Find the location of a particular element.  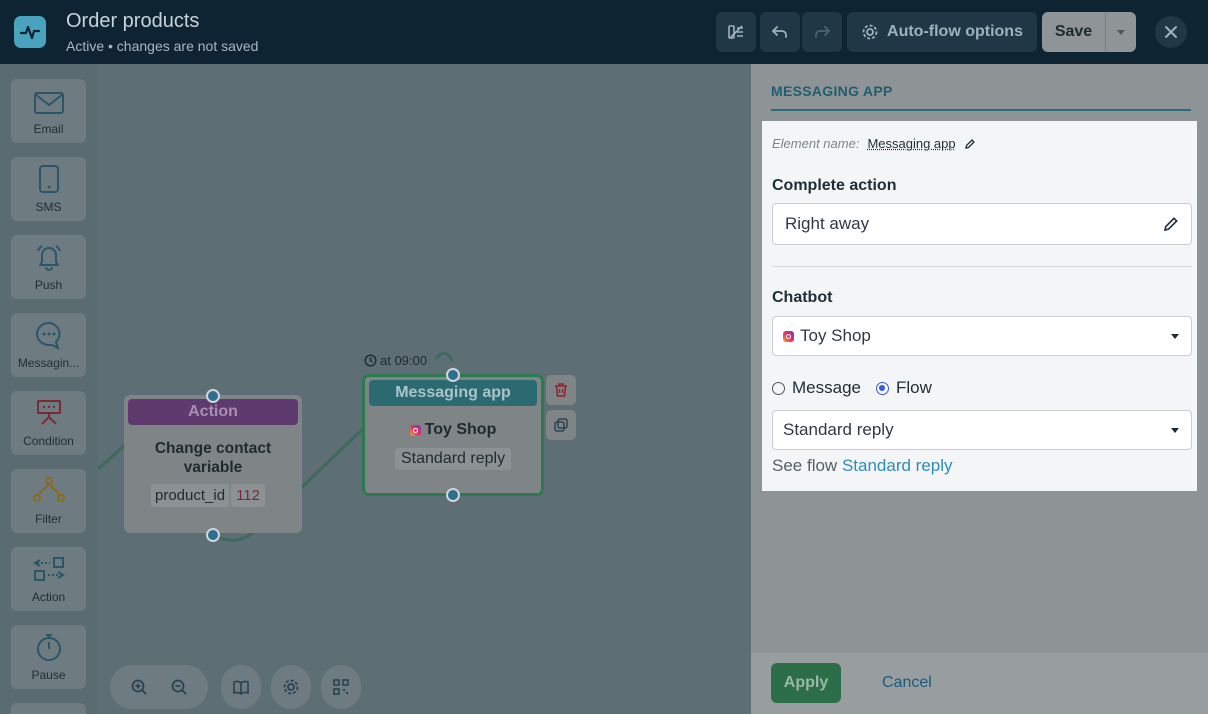

trash-icon is located at coordinates (561, 390).